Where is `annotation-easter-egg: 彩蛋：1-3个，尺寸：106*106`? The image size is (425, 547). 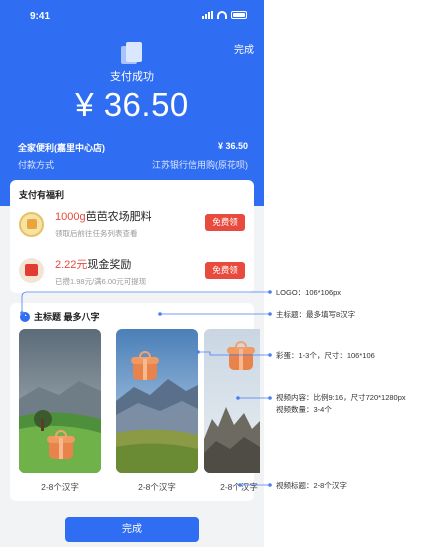 annotation-easter-egg: 彩蛋：1-3个，尺寸：106*106 is located at coordinates (325, 355).